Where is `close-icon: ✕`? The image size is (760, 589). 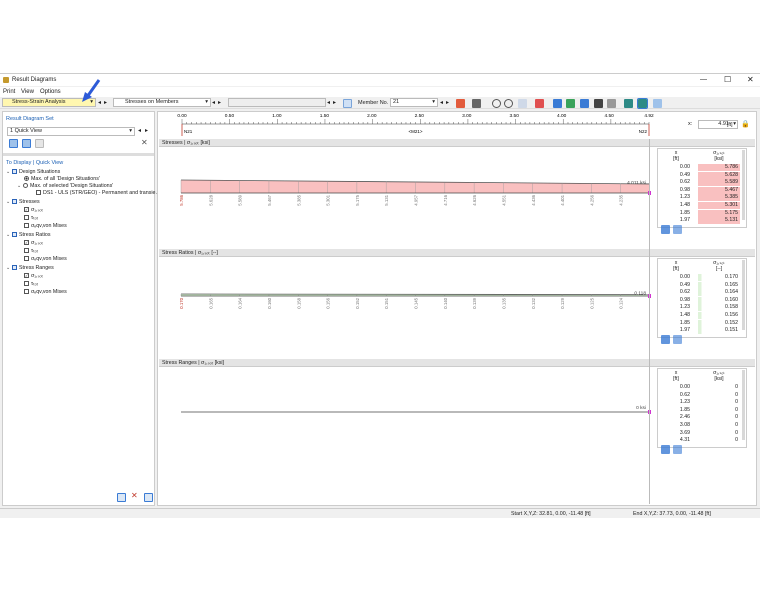
close-icon: ✕ is located at coordinates (750, 79).